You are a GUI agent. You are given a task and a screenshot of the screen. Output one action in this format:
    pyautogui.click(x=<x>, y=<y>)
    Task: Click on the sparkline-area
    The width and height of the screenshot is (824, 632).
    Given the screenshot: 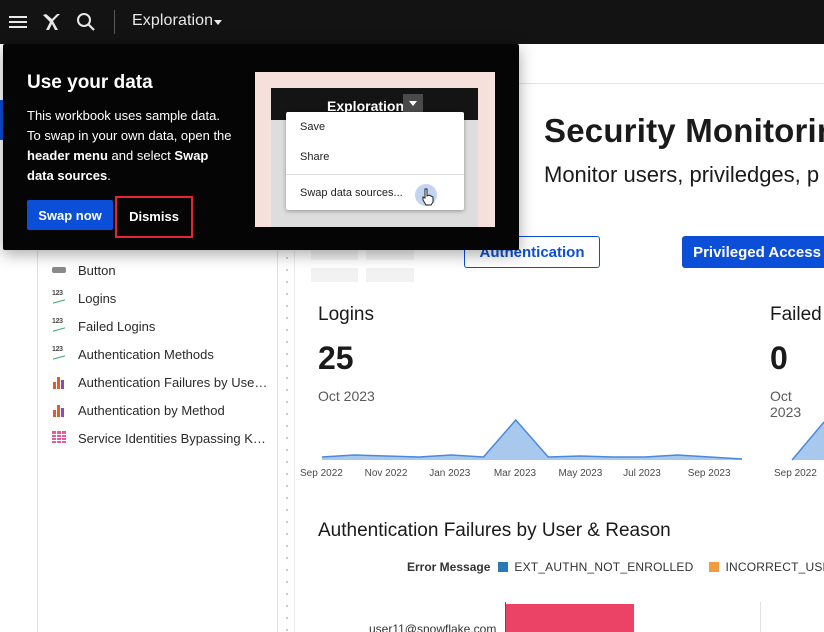 What is the action you would take?
    pyautogui.click(x=532, y=440)
    